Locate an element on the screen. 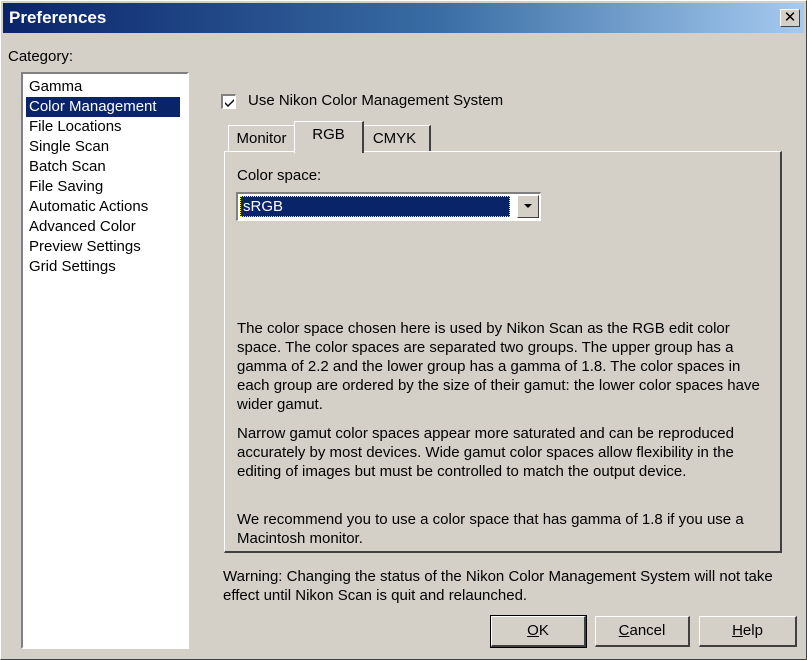 The height and width of the screenshot is (660, 807). category-item: File Saving is located at coordinates (103, 187).